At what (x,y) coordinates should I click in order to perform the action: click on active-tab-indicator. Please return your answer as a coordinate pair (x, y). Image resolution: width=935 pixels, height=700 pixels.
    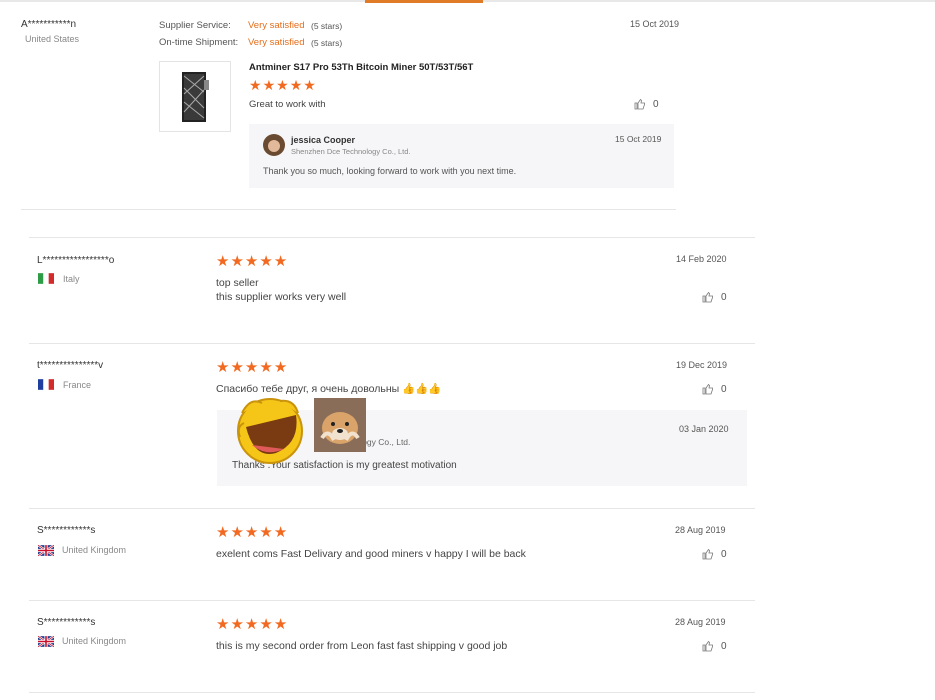
    Looking at the image, I should click on (424, 1).